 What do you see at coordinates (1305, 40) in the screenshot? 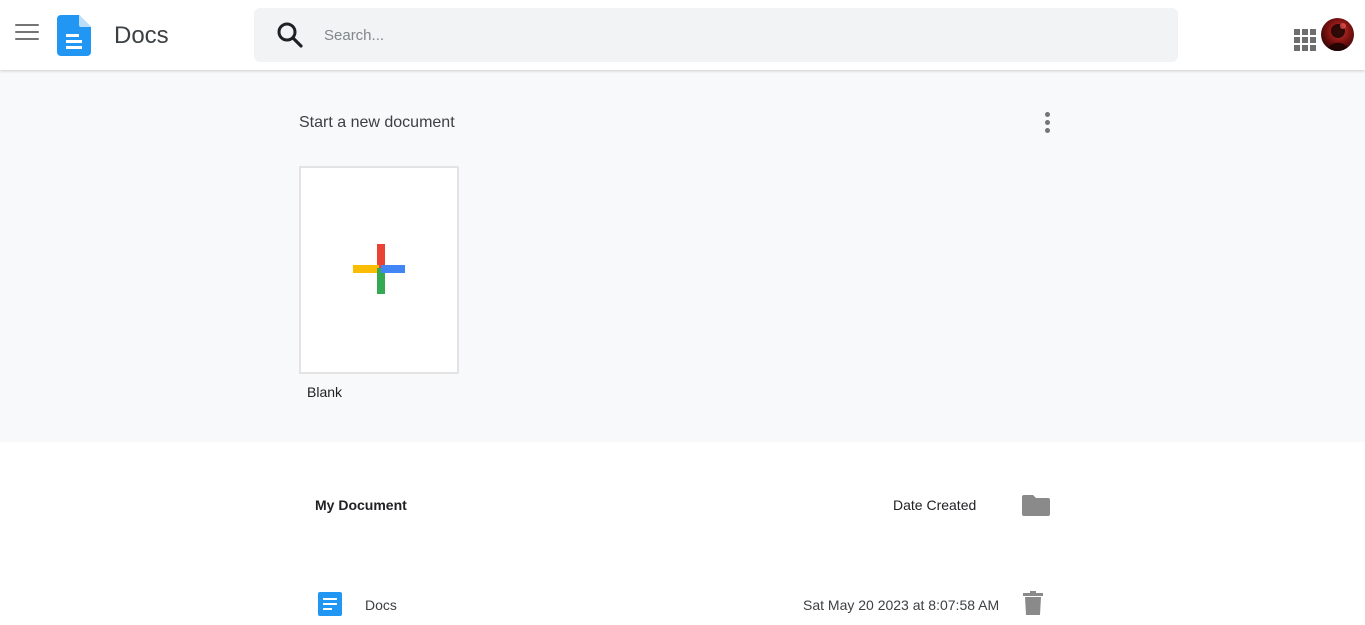
I see `apps-grid-icon` at bounding box center [1305, 40].